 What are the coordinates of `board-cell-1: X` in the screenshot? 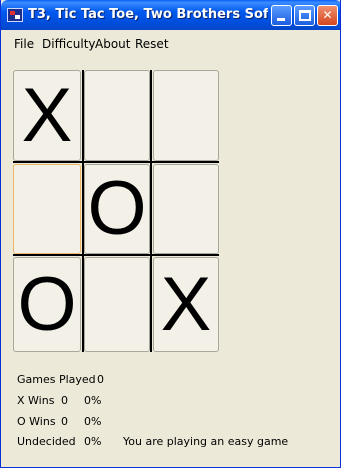 It's located at (47, 115).